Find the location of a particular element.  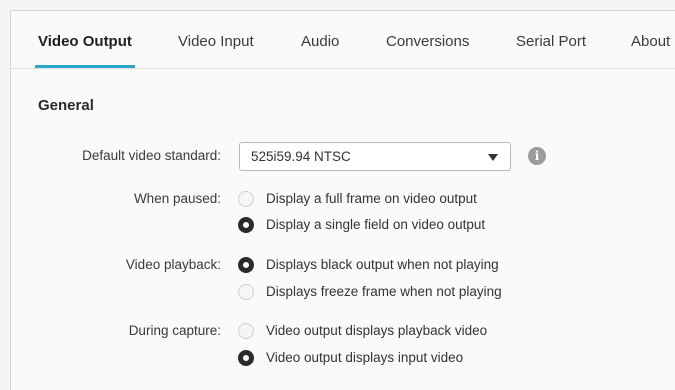

tab-serial-port: Serial Port is located at coordinates (551, 41).